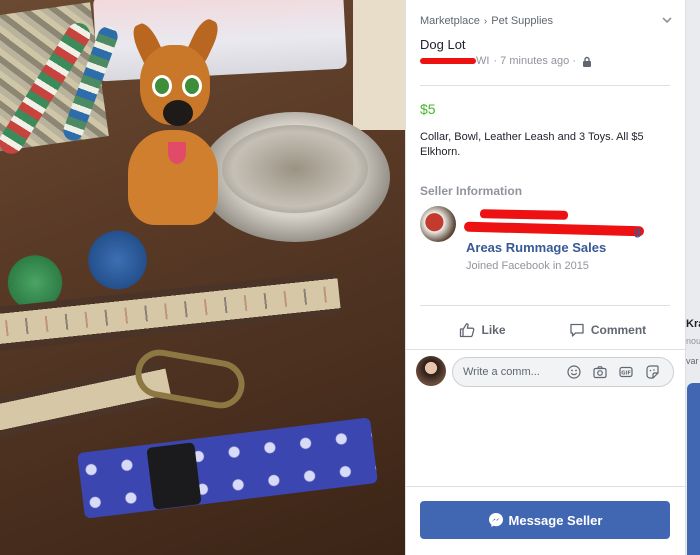 Image resolution: width=700 pixels, height=555 pixels. Describe the element at coordinates (448, 61) in the screenshot. I see `location-redaction` at that location.